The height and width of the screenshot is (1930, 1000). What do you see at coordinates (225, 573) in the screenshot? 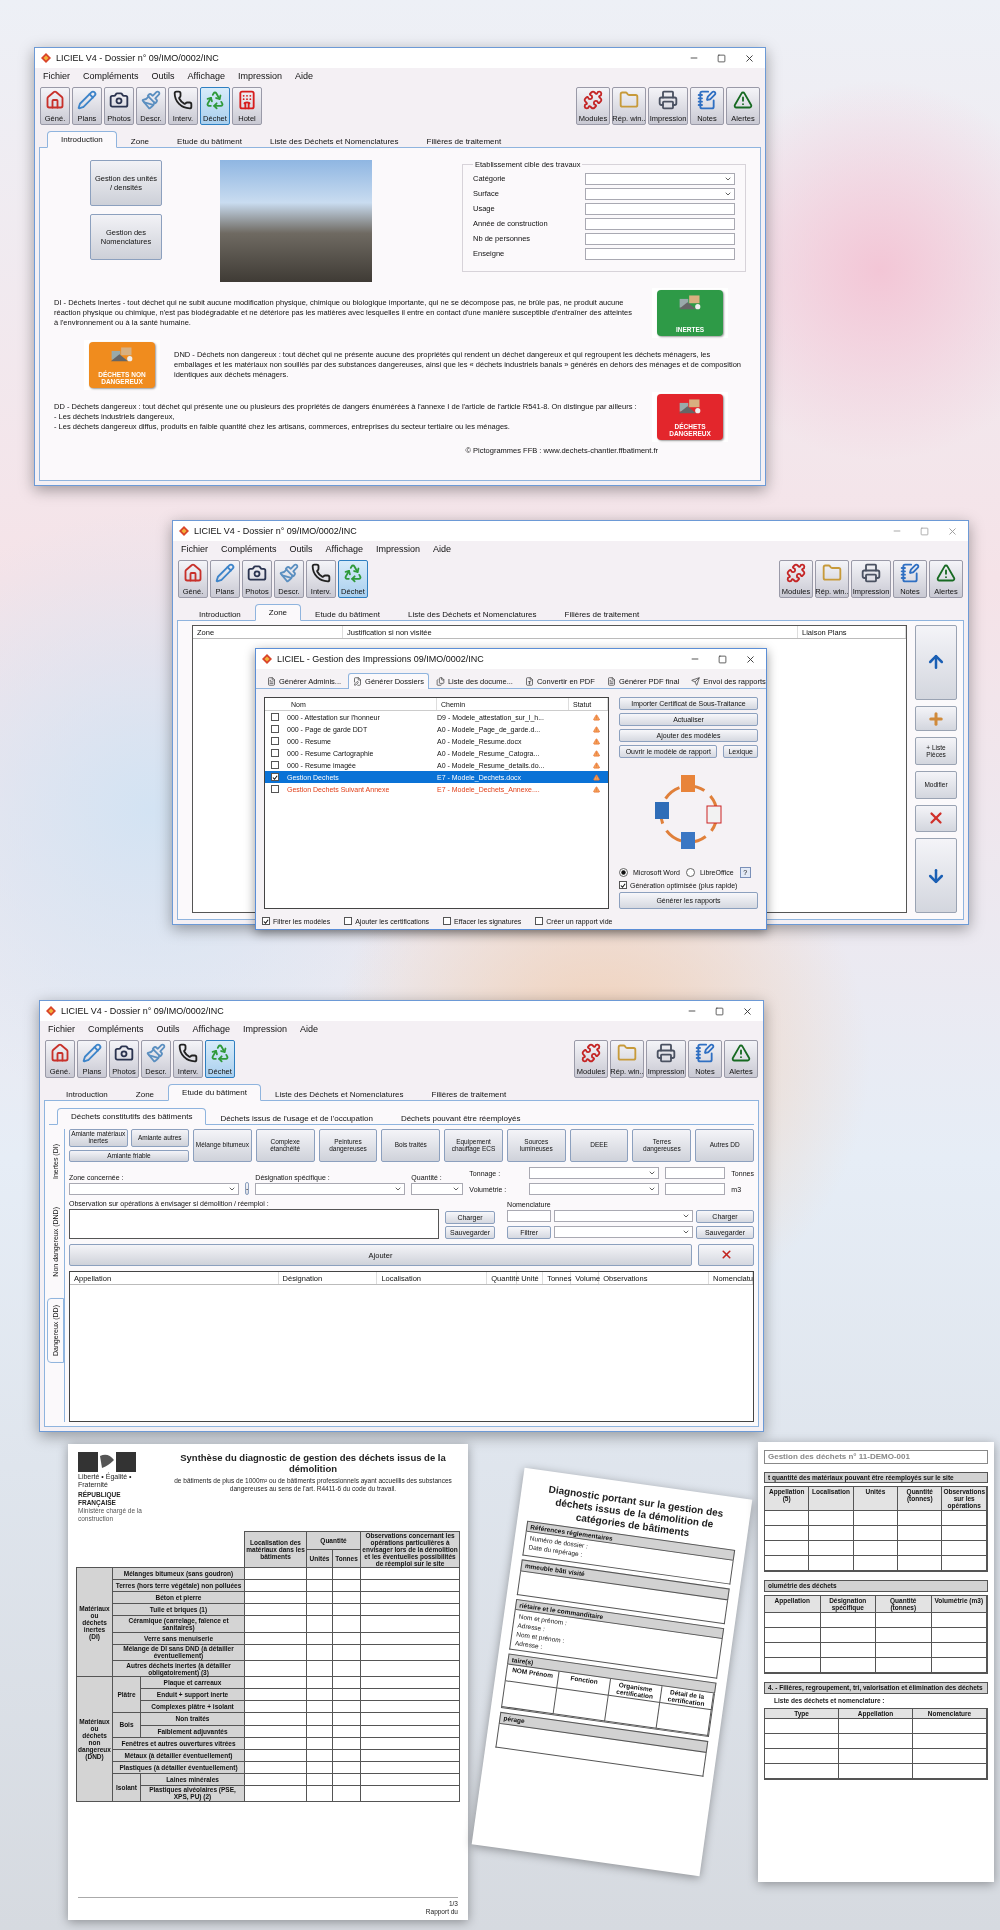
I see `pencil-icon` at bounding box center [225, 573].